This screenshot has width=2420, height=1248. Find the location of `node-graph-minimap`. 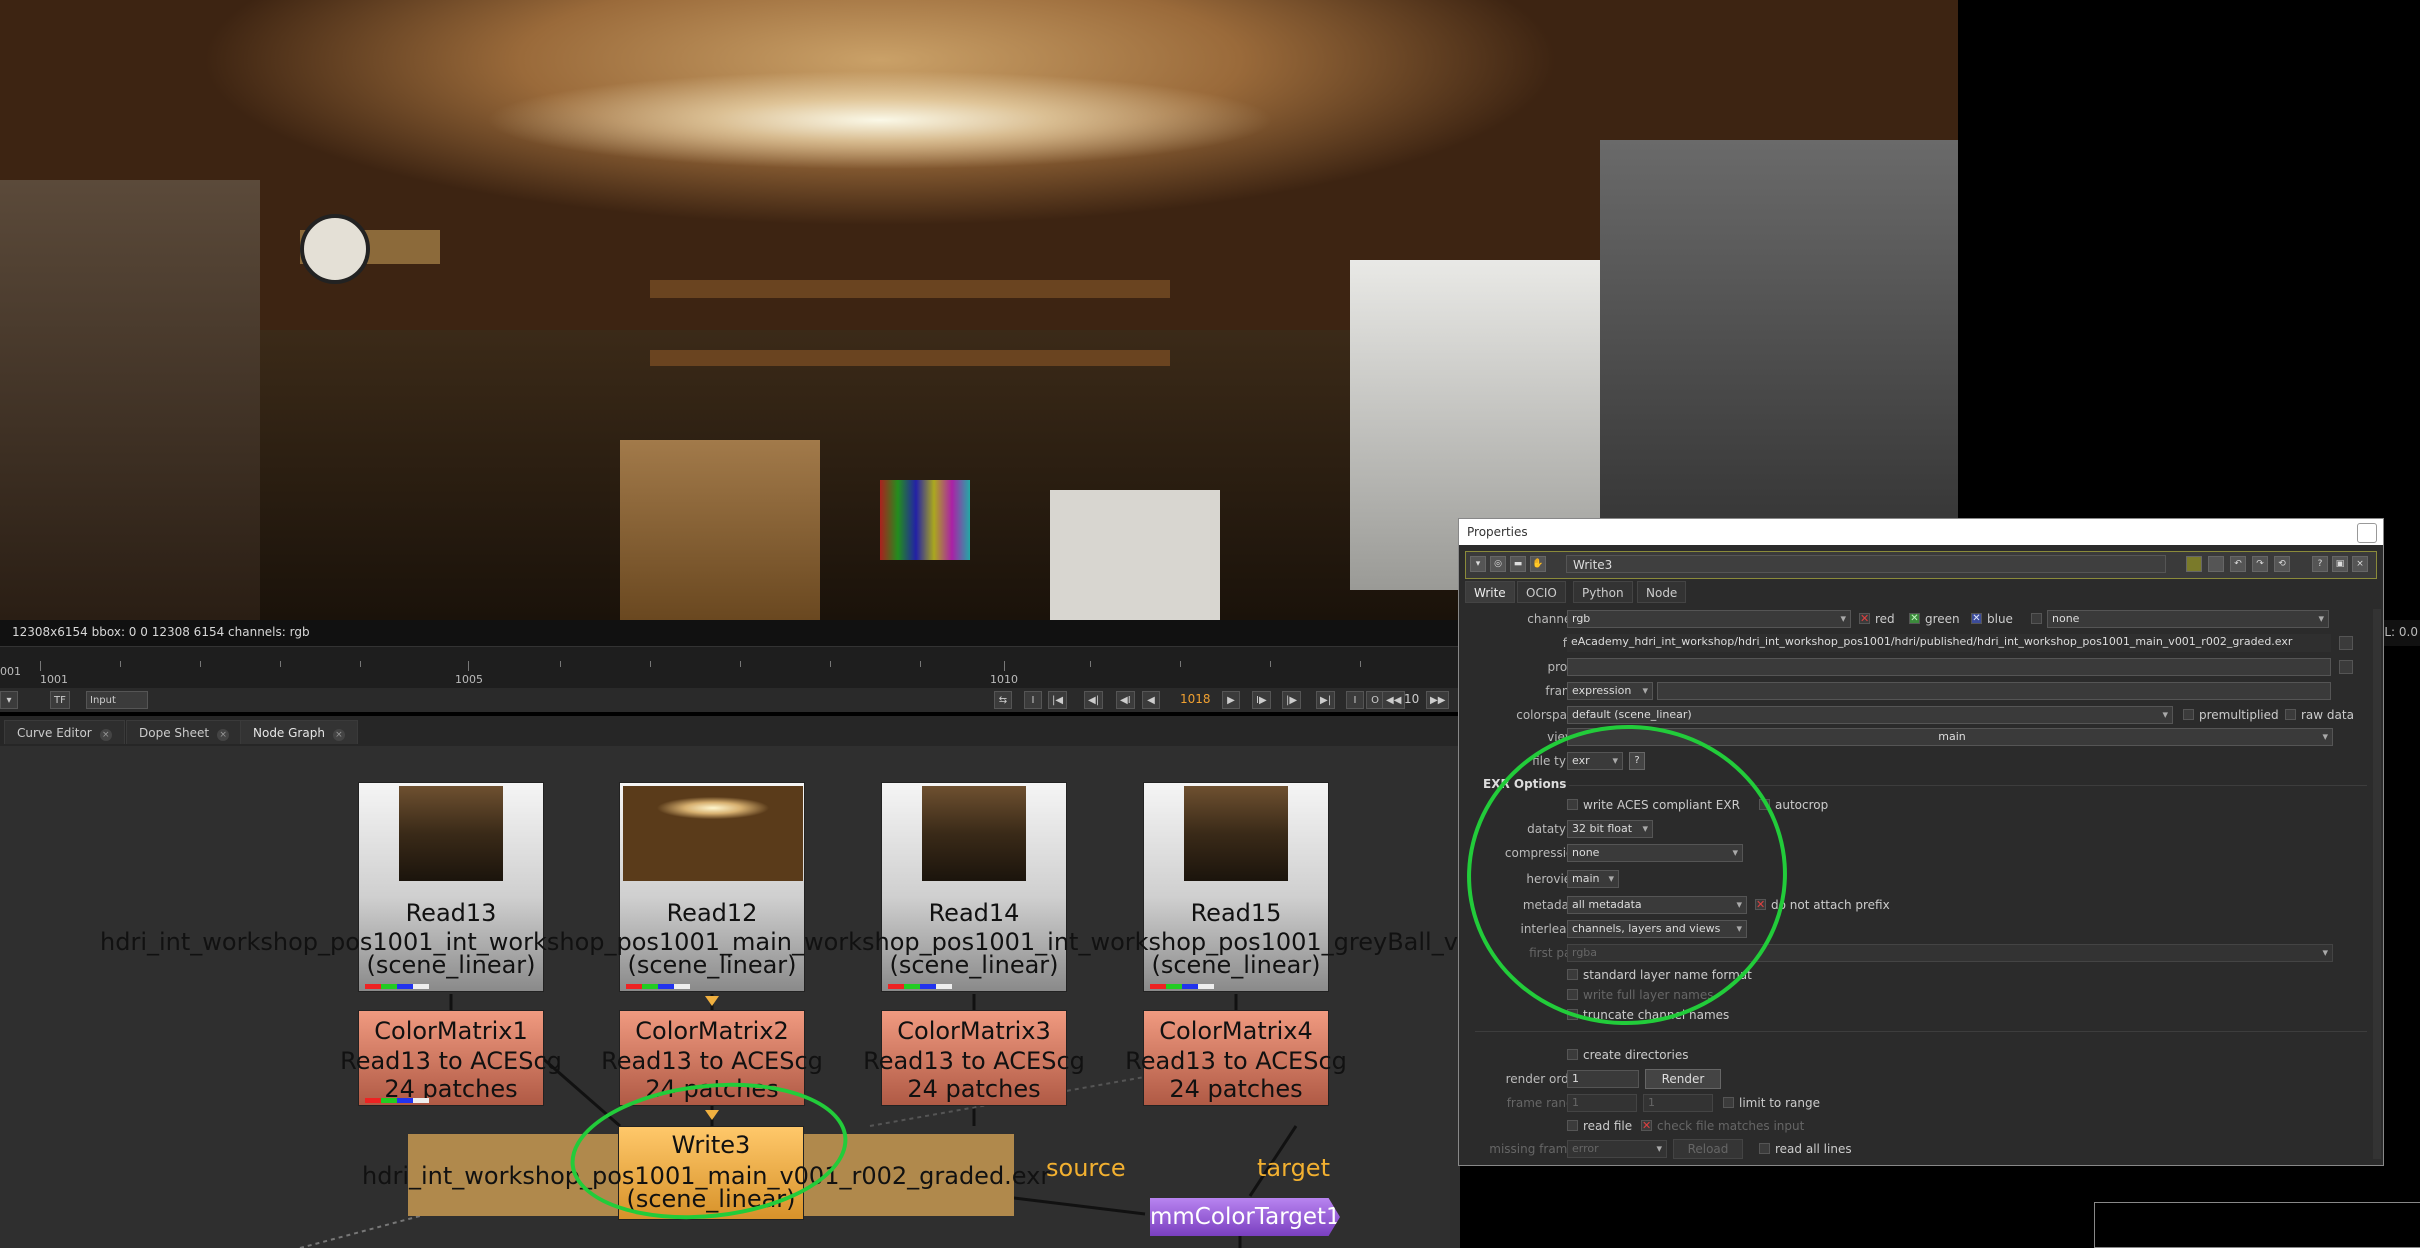

node-graph-minimap is located at coordinates (2257, 1225).